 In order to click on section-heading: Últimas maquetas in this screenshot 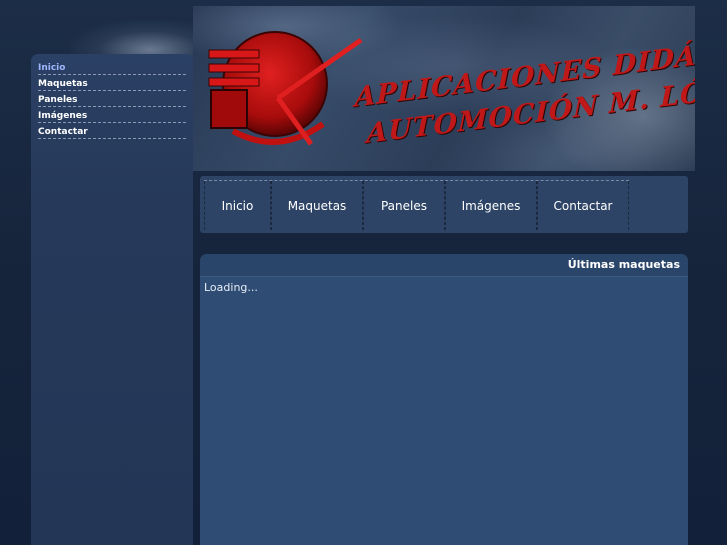, I will do `click(444, 265)`.